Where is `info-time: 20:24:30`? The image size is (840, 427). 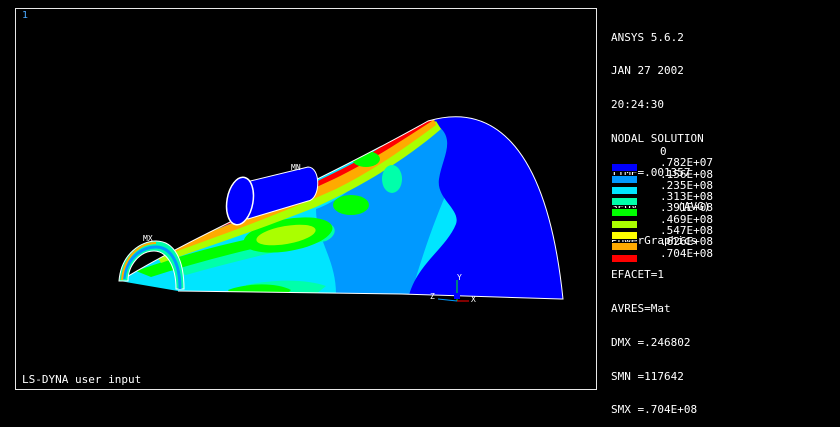 info-time: 20:24:30 is located at coordinates (637, 105).